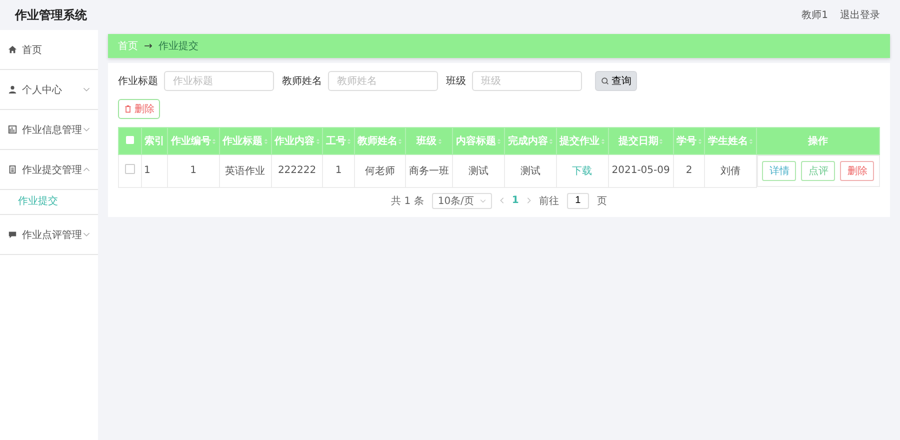 The width and height of the screenshot is (900, 440). What do you see at coordinates (577, 200) in the screenshot?
I see `page-input: 1` at bounding box center [577, 200].